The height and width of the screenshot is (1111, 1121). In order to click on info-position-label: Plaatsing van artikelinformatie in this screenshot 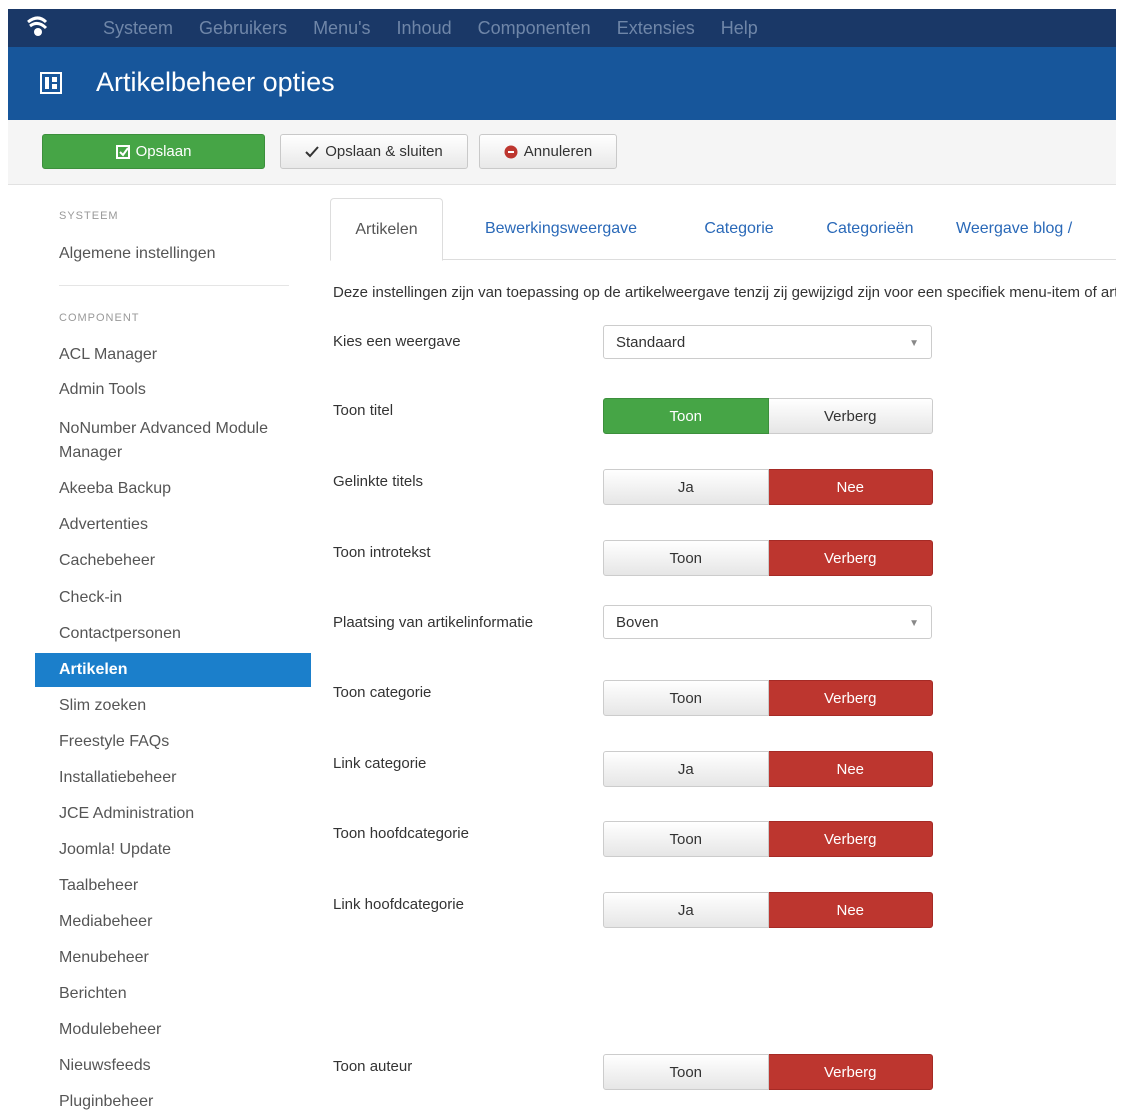, I will do `click(433, 622)`.